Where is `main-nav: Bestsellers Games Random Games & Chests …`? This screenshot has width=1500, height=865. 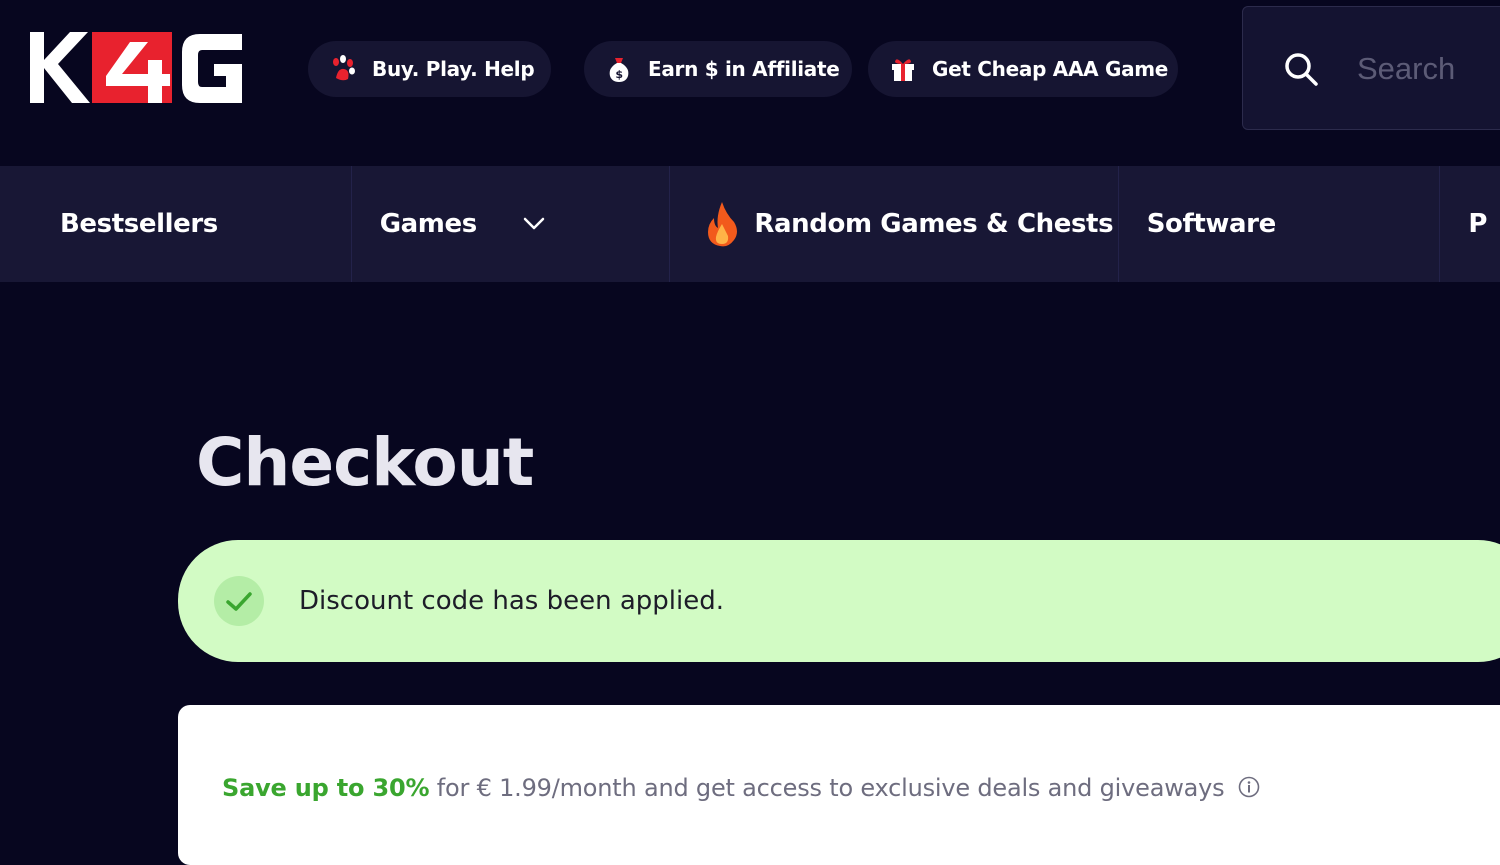
main-nav: Bestsellers Games Random Games & Chests … is located at coordinates (750, 224).